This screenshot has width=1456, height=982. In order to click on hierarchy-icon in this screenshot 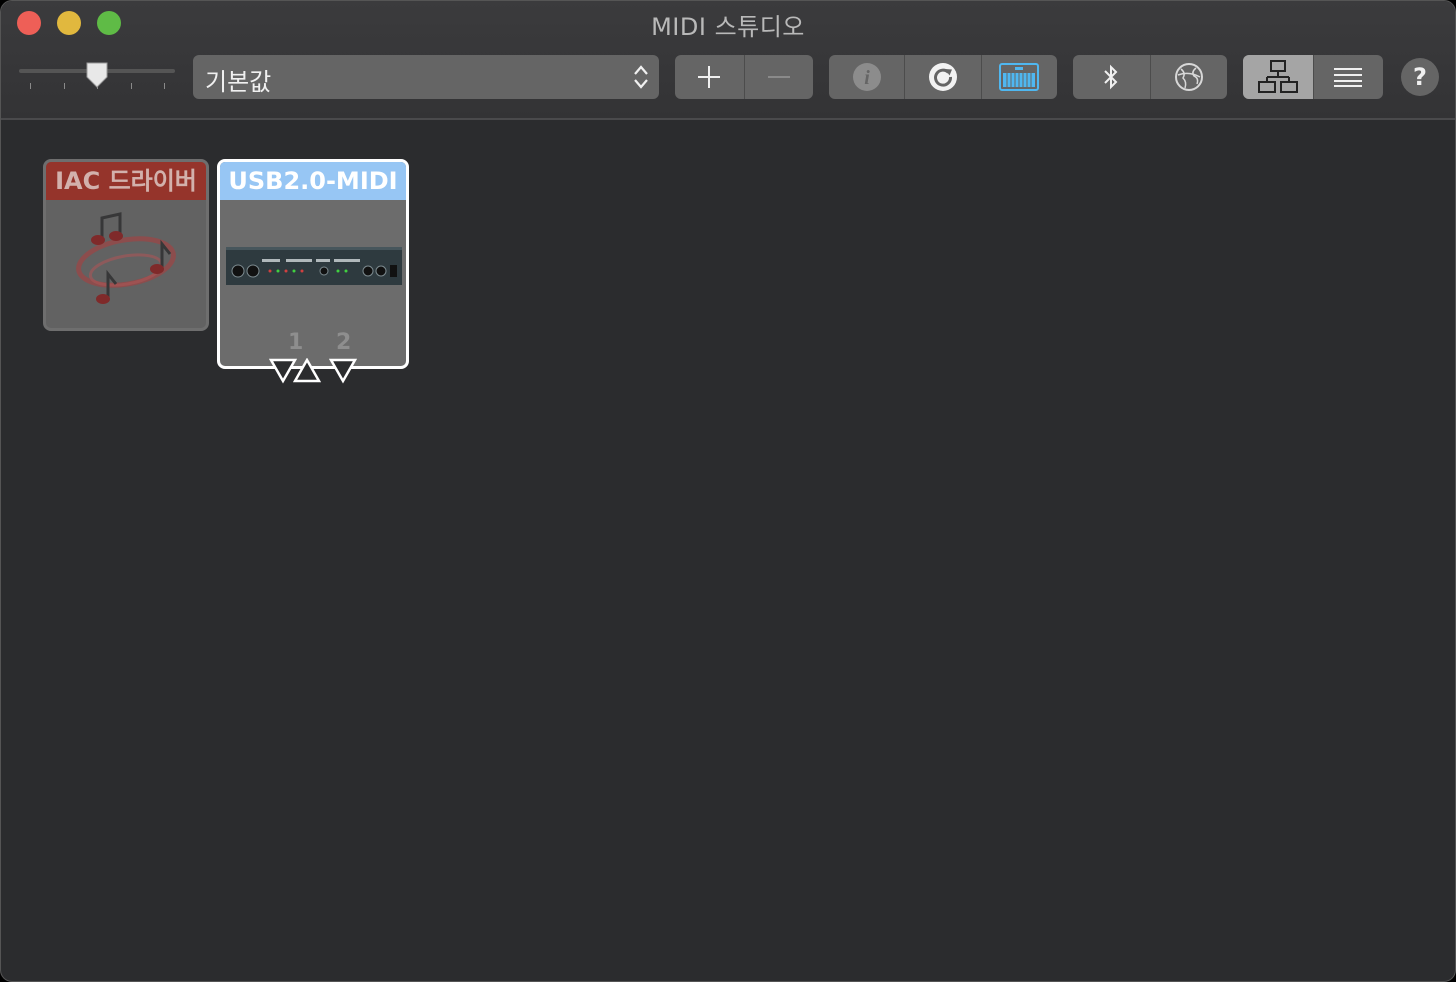, I will do `click(1277, 76)`.